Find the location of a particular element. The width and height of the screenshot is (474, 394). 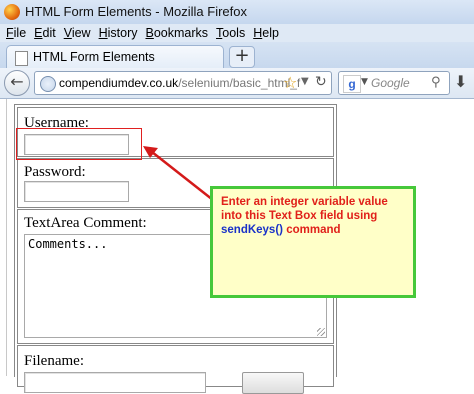

url-path: /selenium/basic_html_f is located at coordinates (239, 83).